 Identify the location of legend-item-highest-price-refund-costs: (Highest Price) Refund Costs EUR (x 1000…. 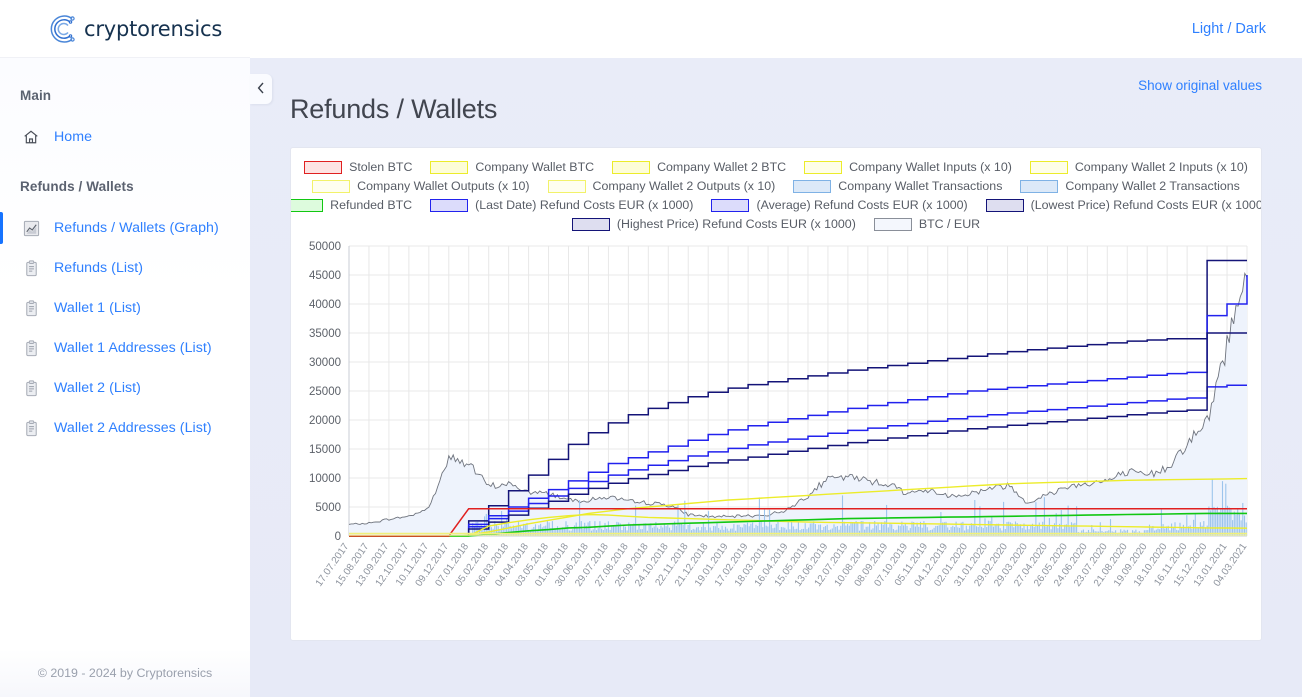
(713, 224).